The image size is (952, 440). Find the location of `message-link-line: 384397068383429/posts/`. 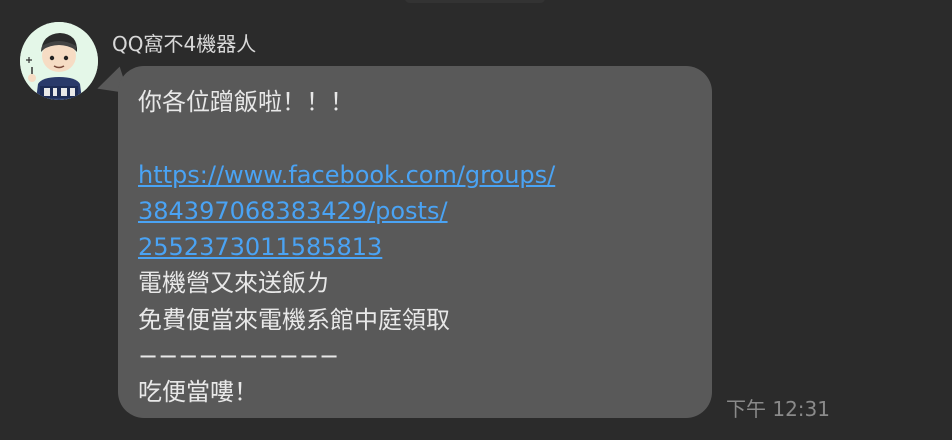

message-link-line: 384397068383429/posts/ is located at coordinates (418, 211).